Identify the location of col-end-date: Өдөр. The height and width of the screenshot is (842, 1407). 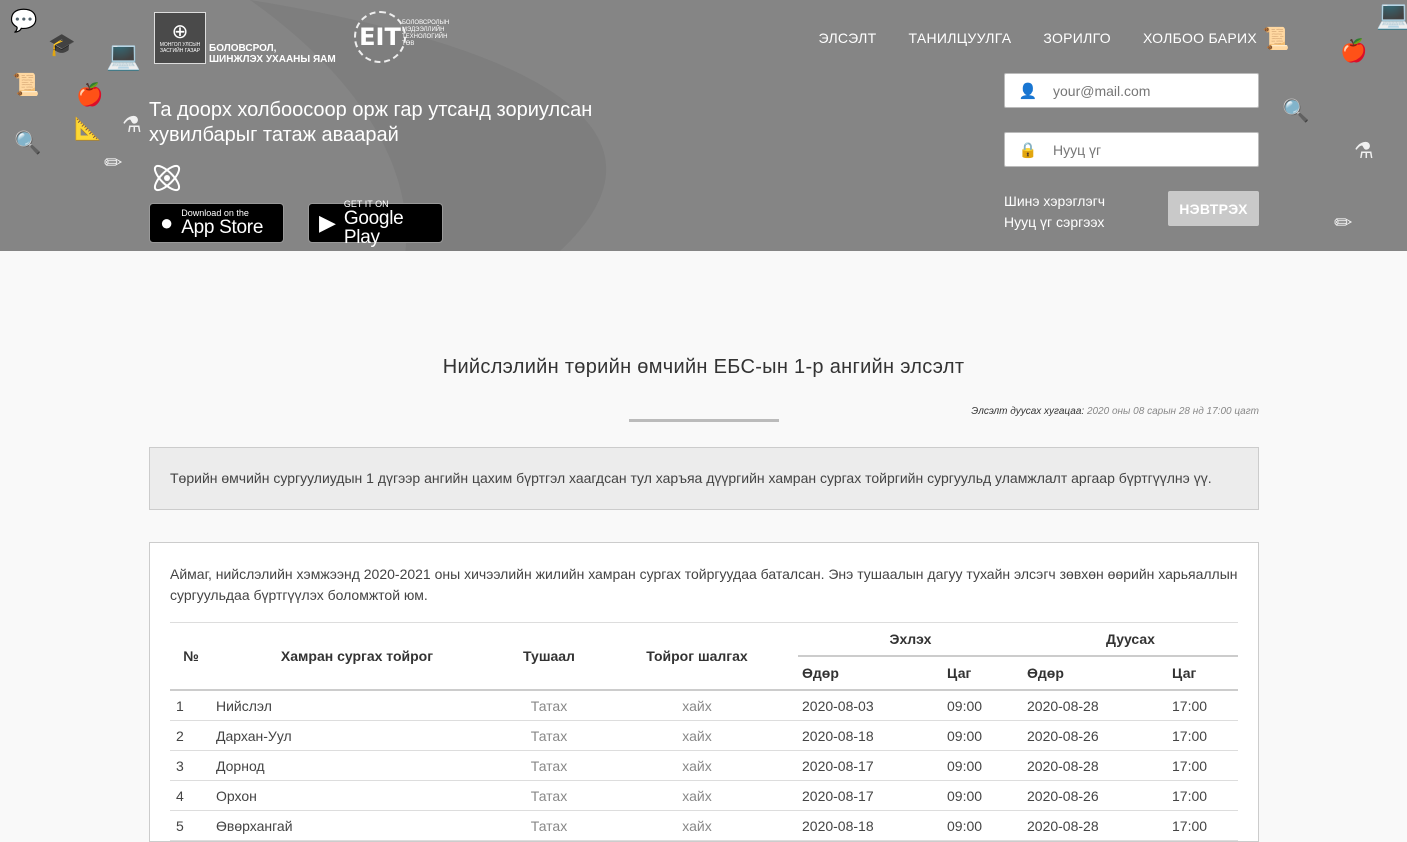
(1095, 673).